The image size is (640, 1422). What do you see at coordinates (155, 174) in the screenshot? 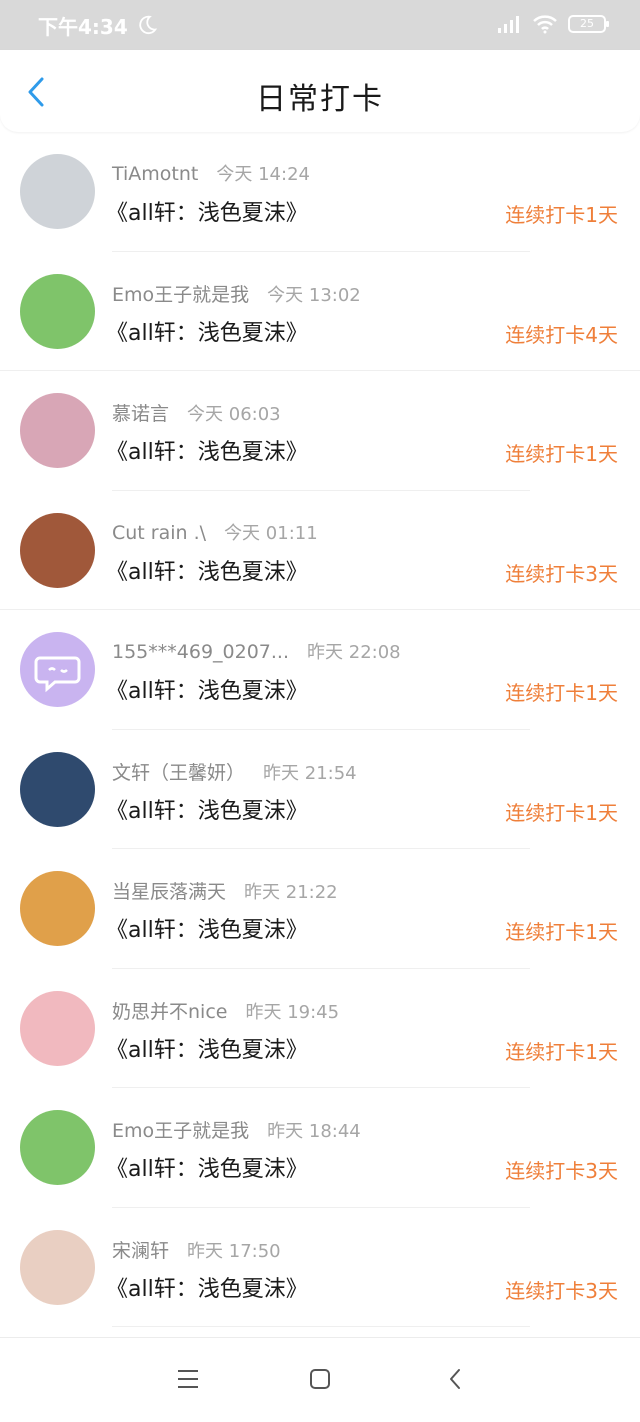
I see `user-name: TiAmotnt` at bounding box center [155, 174].